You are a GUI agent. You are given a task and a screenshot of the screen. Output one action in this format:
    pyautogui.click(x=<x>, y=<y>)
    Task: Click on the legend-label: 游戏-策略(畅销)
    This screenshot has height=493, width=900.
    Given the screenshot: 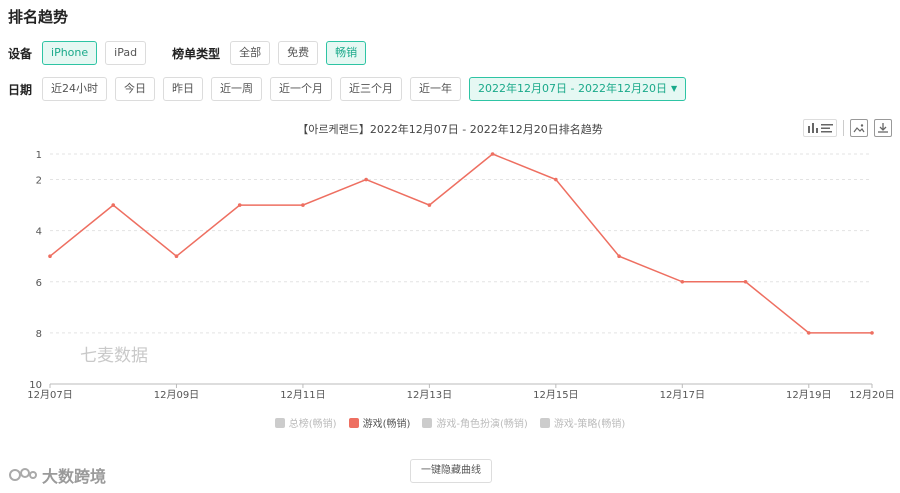 What is the action you would take?
    pyautogui.click(x=589, y=424)
    